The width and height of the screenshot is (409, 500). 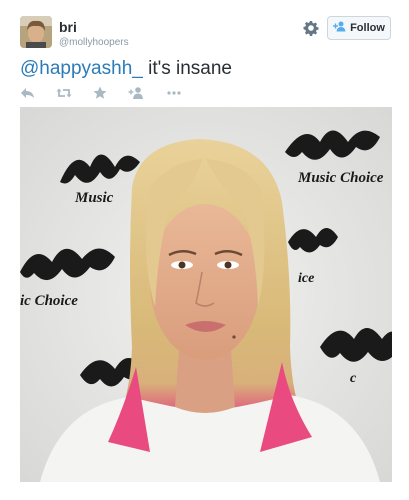 I want to click on favorite-icon, so click(x=100, y=93).